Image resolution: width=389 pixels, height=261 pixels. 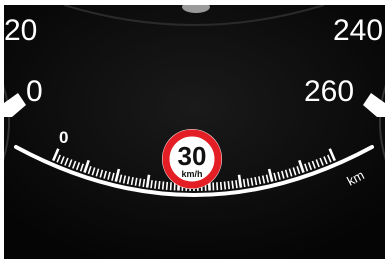 What do you see at coordinates (192, 156) in the screenshot?
I see `speed-limit-value: 30` at bounding box center [192, 156].